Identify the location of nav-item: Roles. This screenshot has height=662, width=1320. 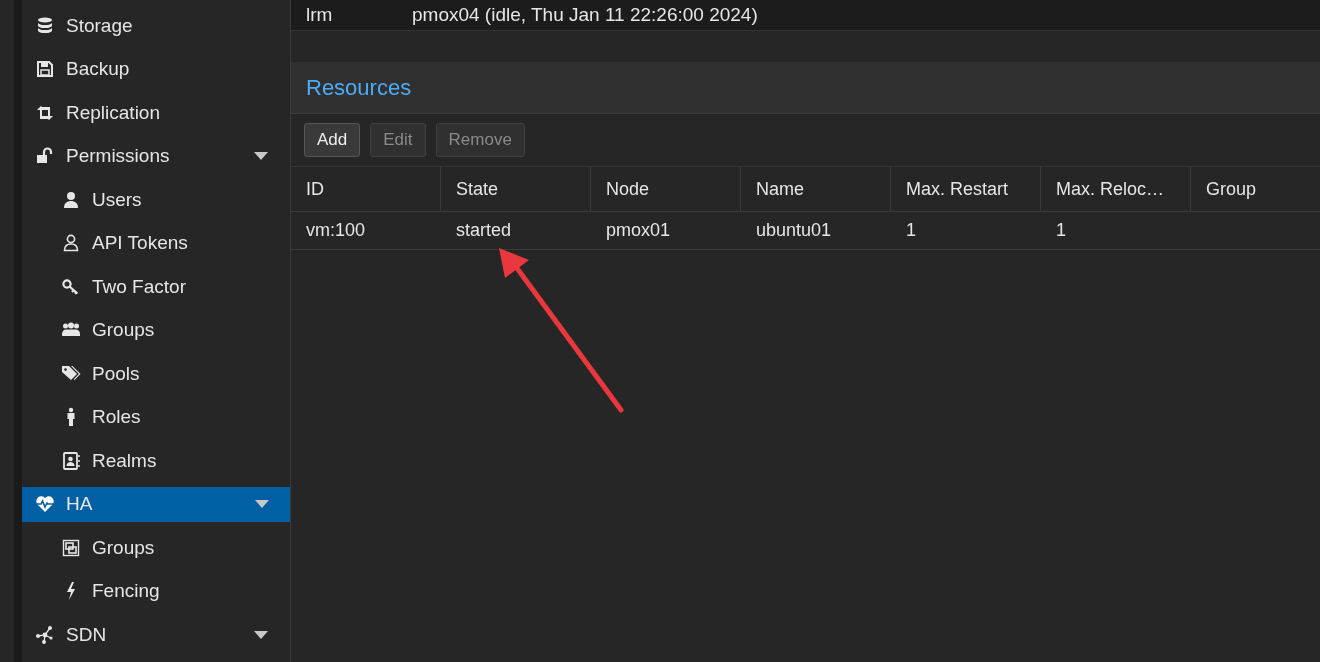
(155, 417).